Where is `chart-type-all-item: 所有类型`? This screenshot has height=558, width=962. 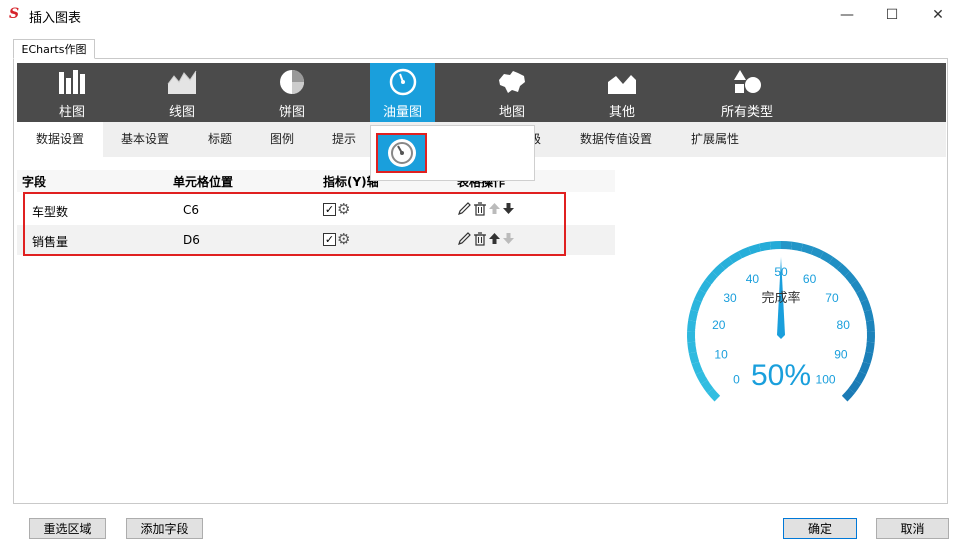
chart-type-all-item: 所有类型 is located at coordinates (747, 92).